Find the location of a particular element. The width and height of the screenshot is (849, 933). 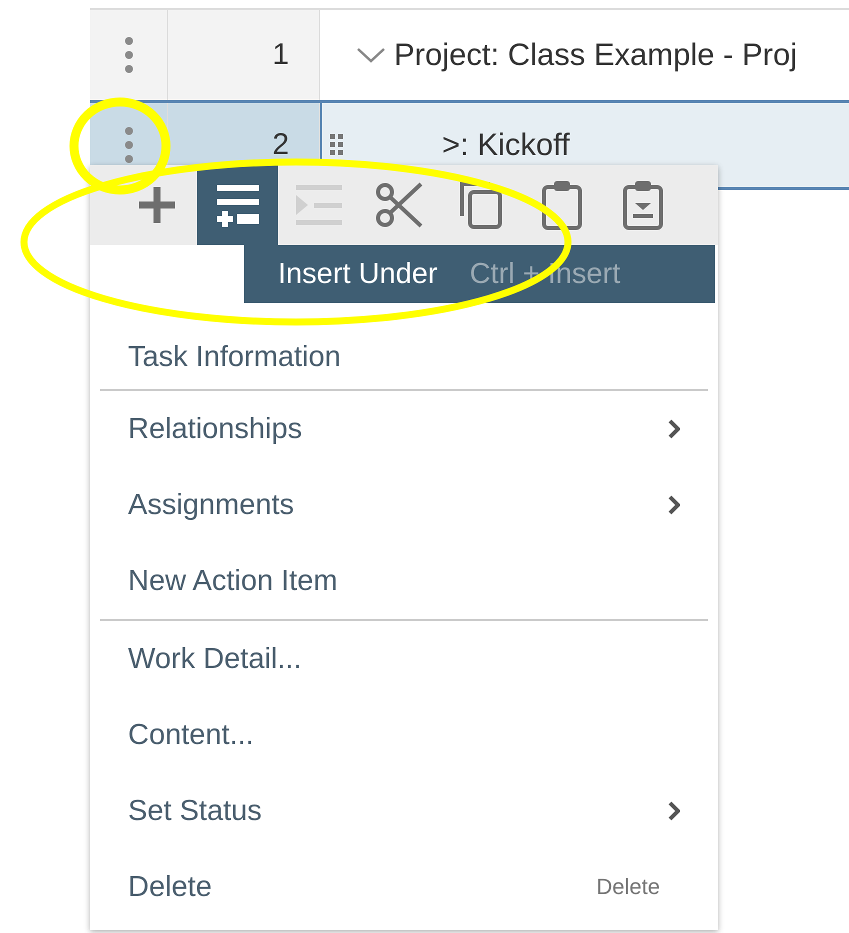

task-name: >: Kickoff is located at coordinates (506, 145).